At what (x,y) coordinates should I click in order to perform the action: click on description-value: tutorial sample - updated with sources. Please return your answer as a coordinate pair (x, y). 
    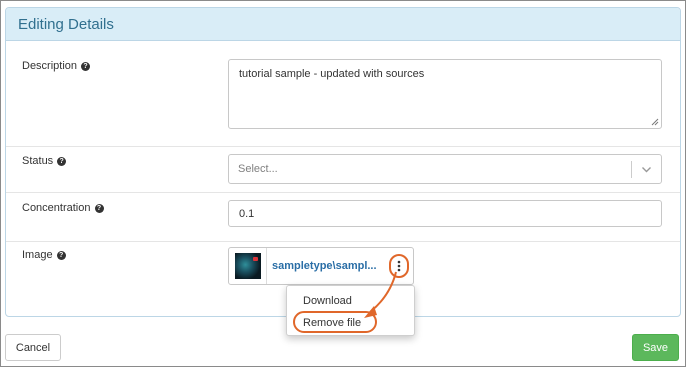
    Looking at the image, I should click on (332, 74).